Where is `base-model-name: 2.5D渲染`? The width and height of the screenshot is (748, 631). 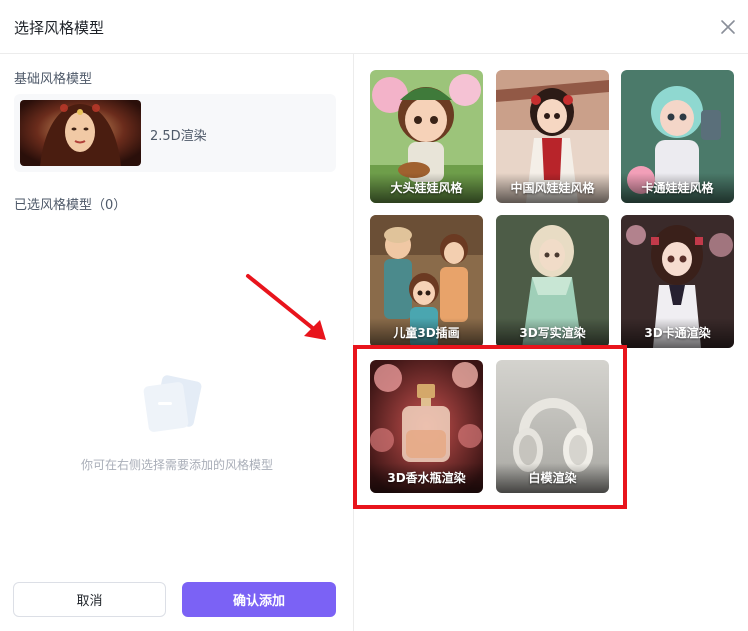 base-model-name: 2.5D渲染 is located at coordinates (178, 136).